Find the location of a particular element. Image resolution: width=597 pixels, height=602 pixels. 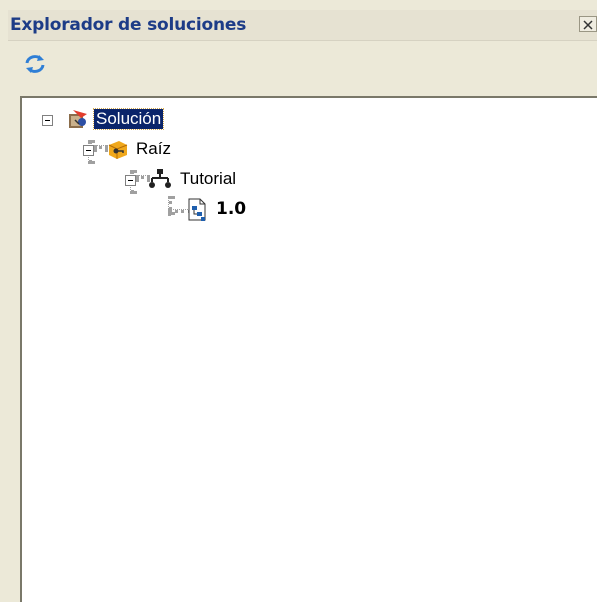

tree-node-label: Raíz is located at coordinates (153, 148).